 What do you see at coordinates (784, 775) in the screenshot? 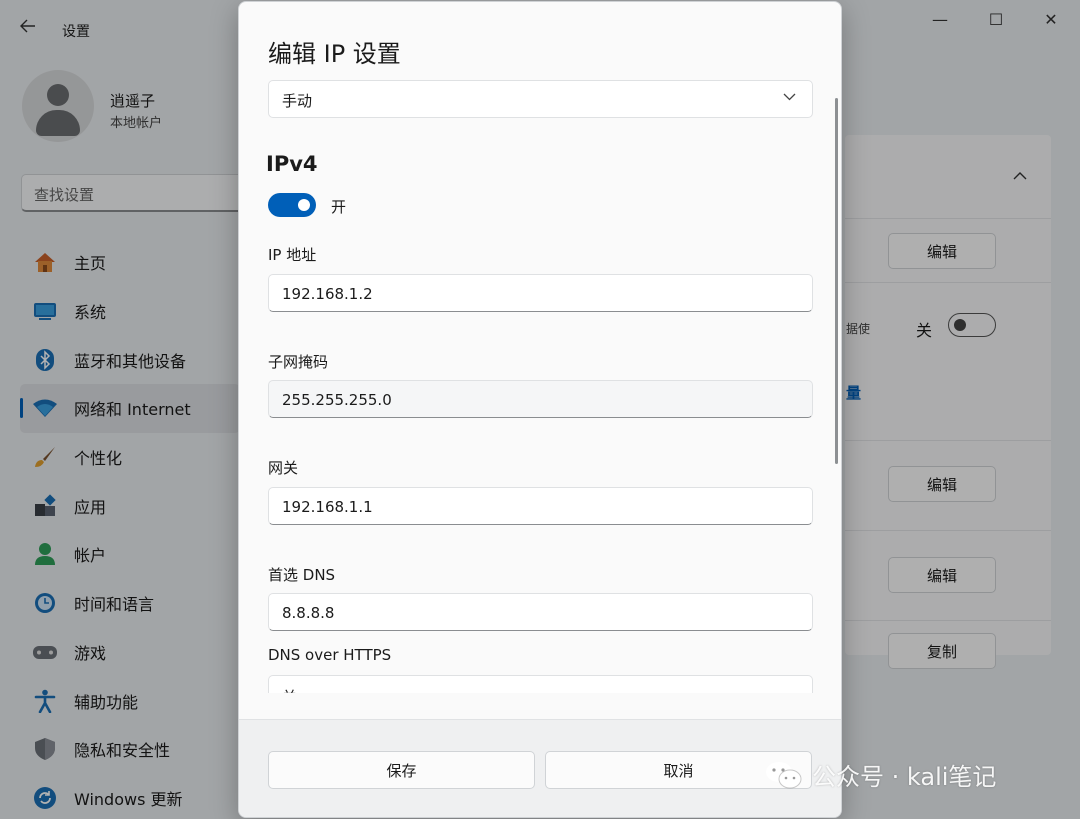
I see `wechat-logo-icon` at bounding box center [784, 775].